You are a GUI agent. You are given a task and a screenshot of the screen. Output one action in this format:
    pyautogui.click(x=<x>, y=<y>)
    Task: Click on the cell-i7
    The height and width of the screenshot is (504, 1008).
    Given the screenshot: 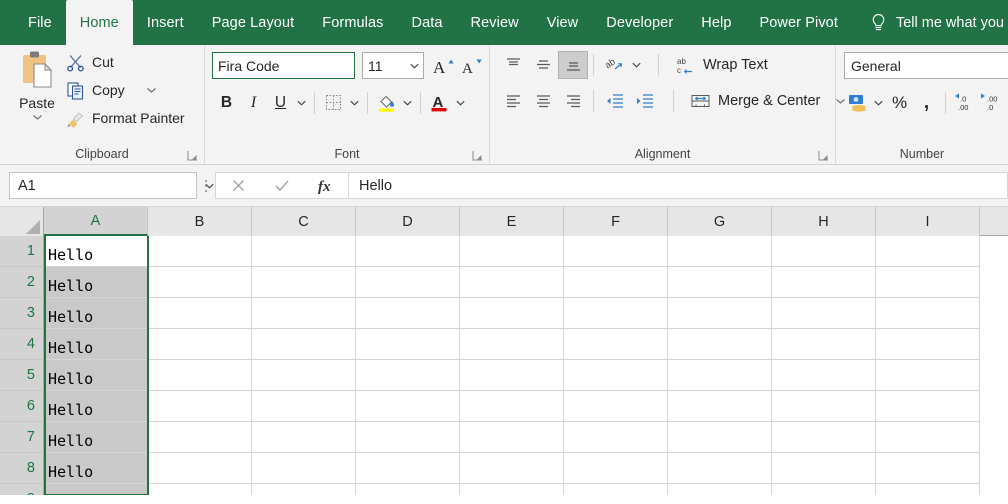 What is the action you would take?
    pyautogui.click(x=928, y=437)
    